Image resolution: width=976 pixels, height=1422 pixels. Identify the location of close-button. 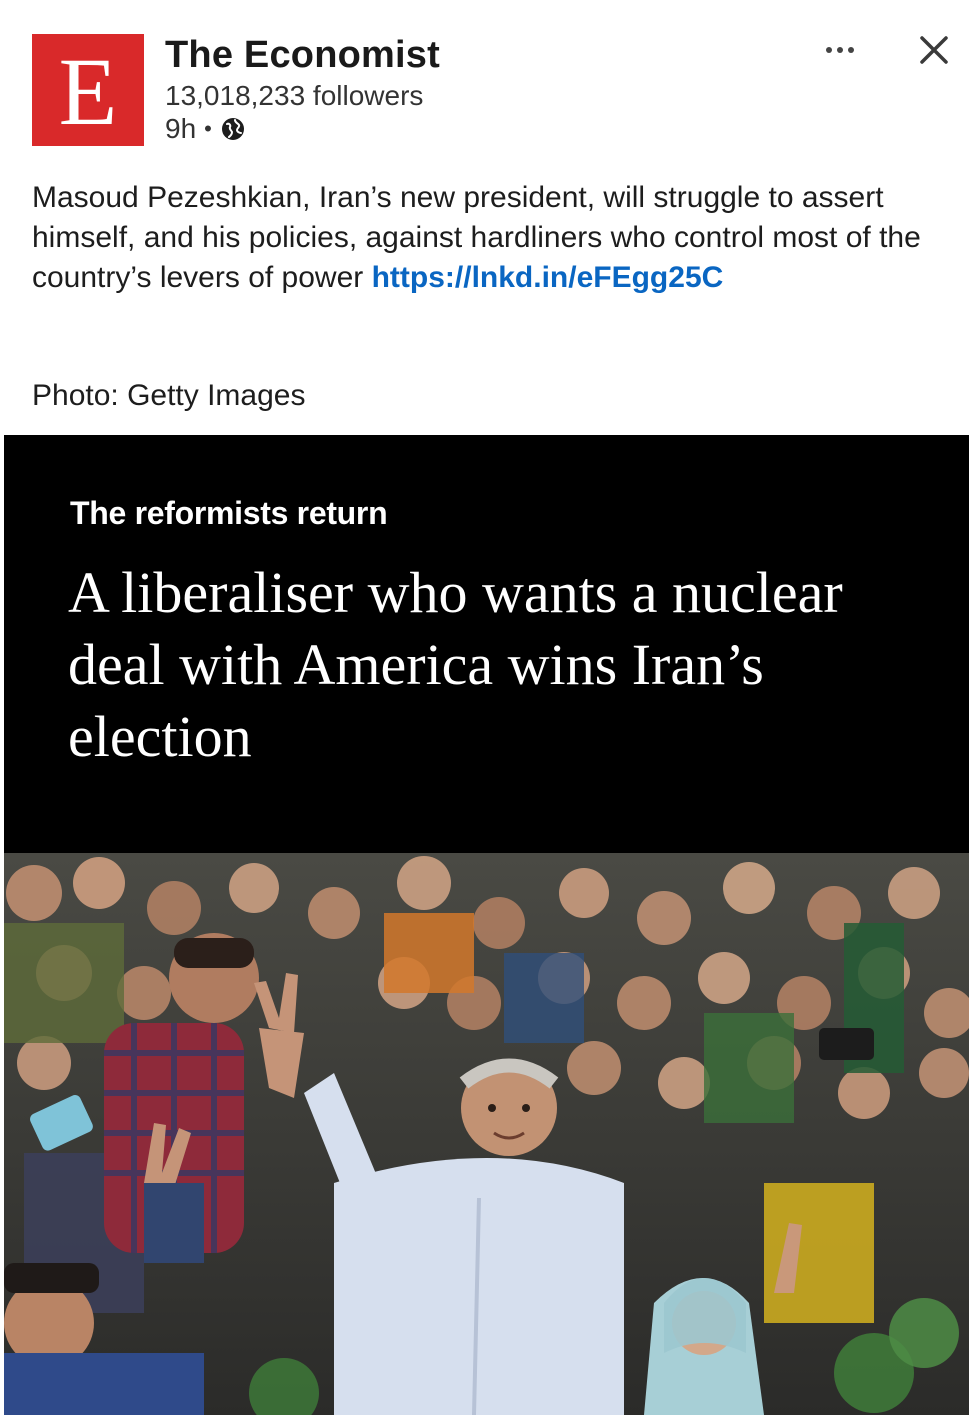
(934, 50).